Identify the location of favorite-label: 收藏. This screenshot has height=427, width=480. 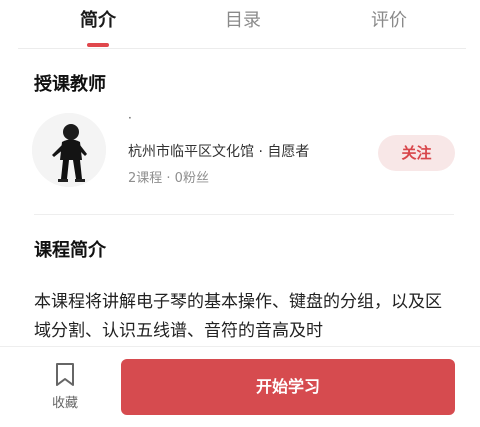
(64, 403).